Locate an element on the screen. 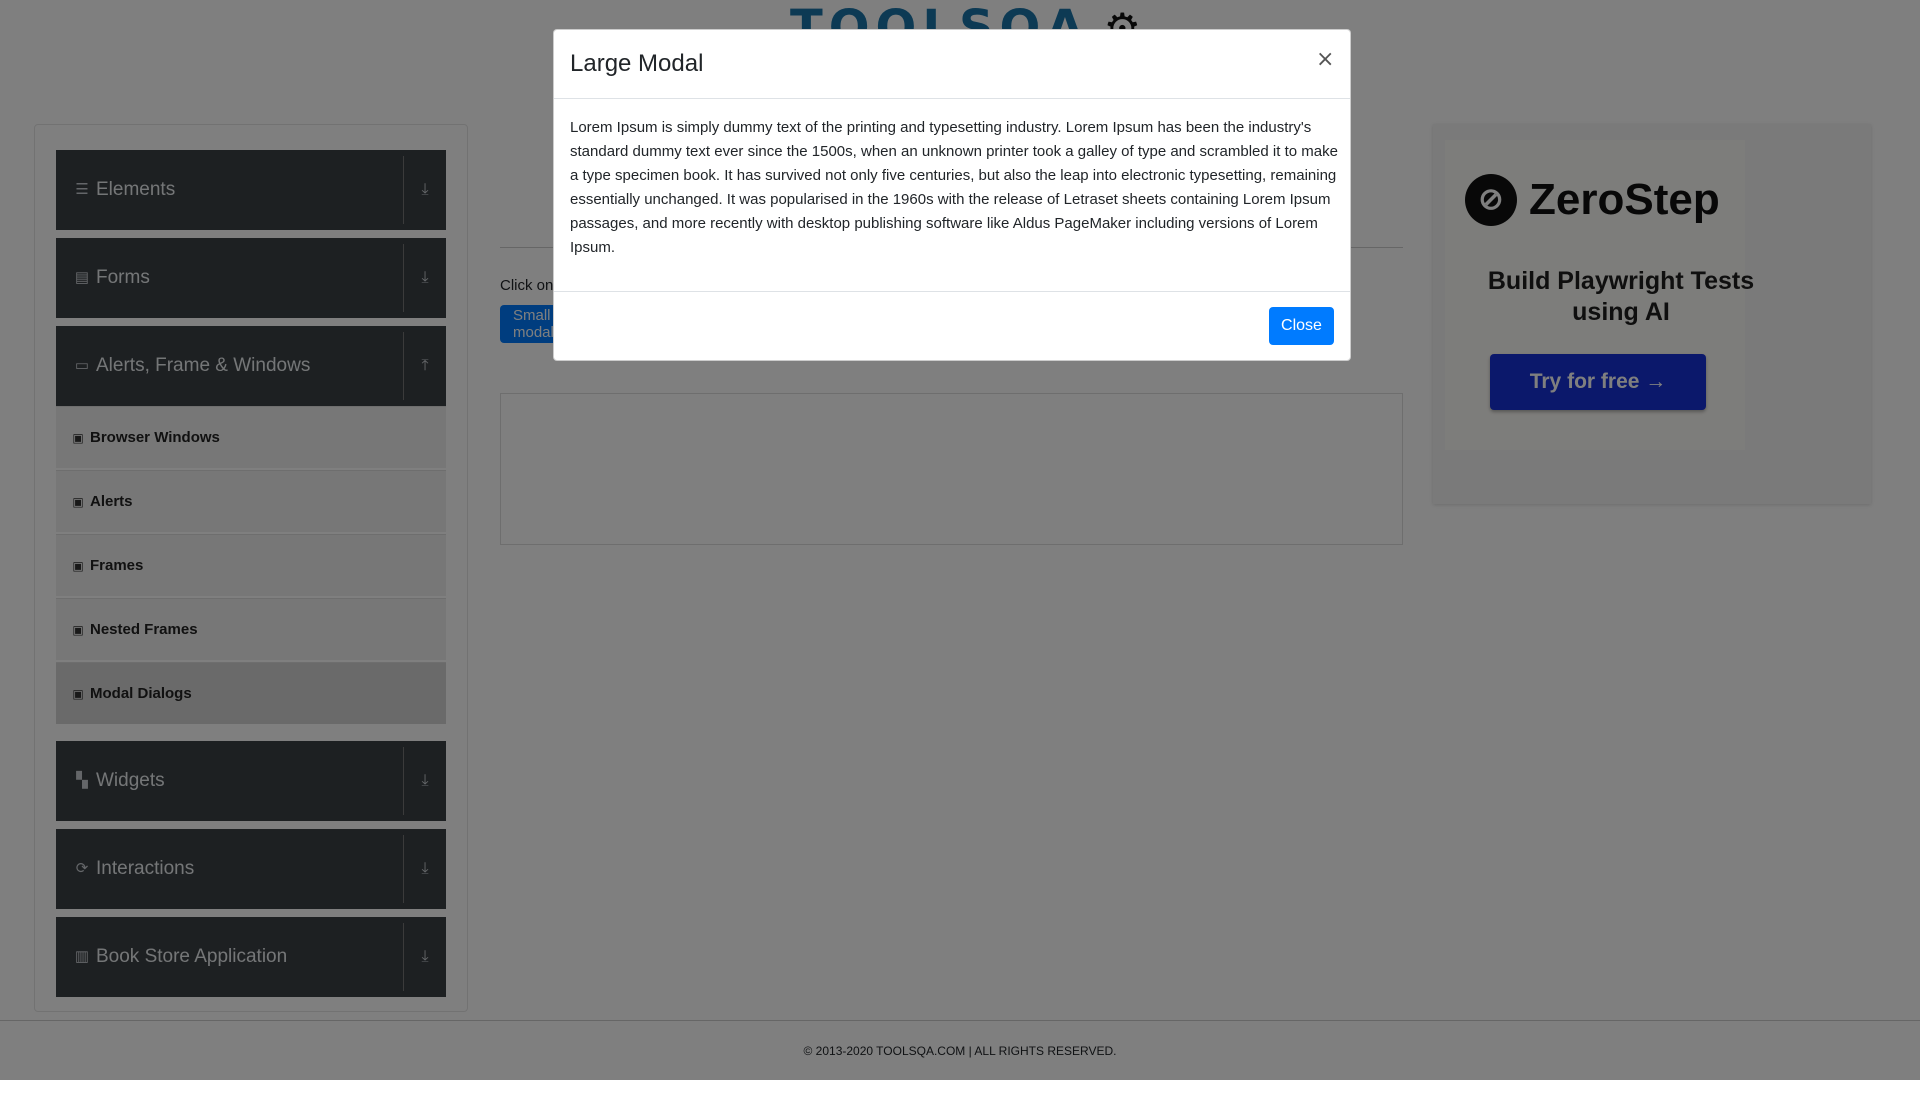 The image size is (1920, 1114). modal-title: Large Modal is located at coordinates (637, 63).